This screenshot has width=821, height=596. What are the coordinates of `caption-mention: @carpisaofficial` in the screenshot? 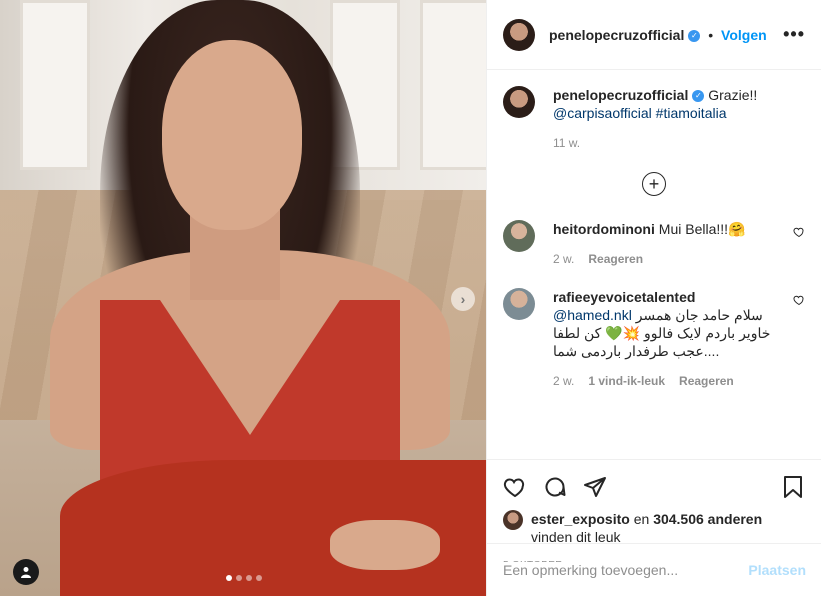 It's located at (602, 113).